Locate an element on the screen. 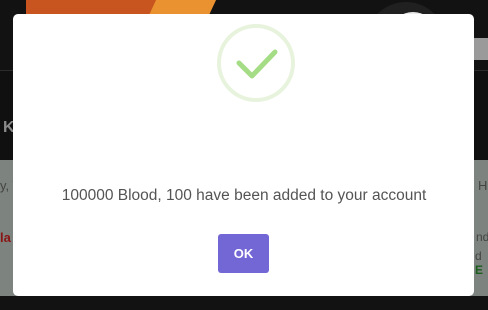 The width and height of the screenshot is (488, 310). background-right-text-3-bold: E is located at coordinates (479, 270).